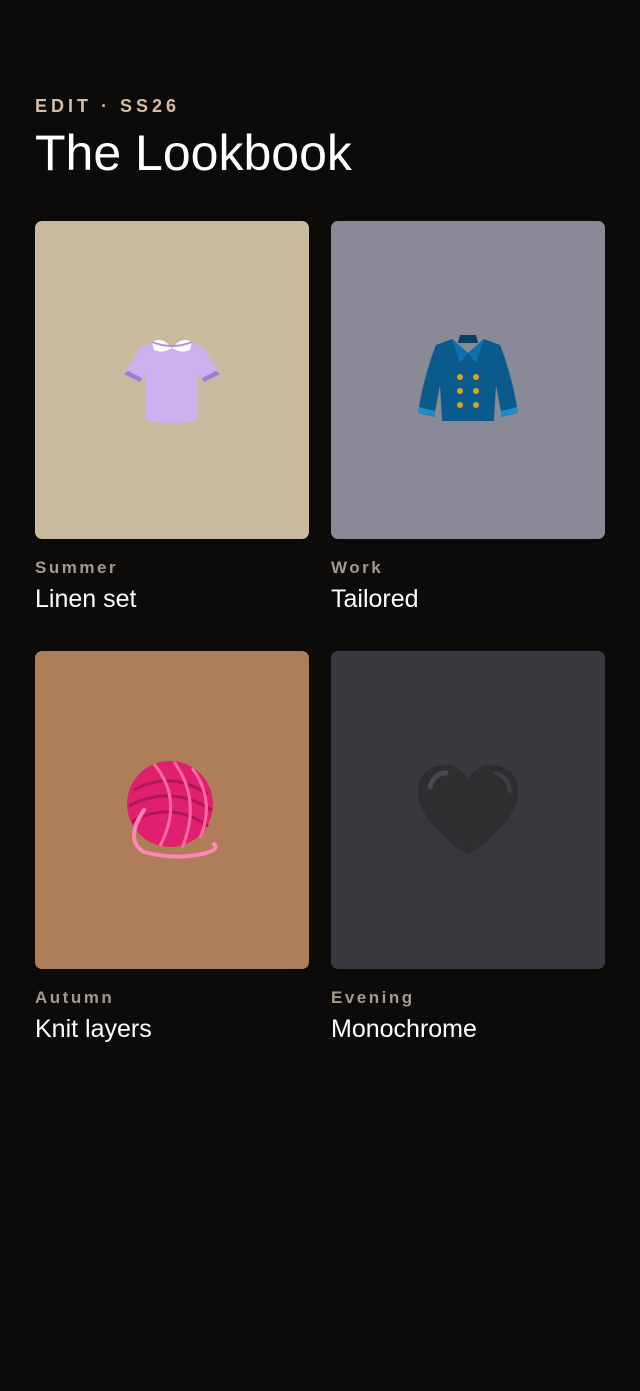 This screenshot has width=640, height=1391. Describe the element at coordinates (193, 153) in the screenshot. I see `page-title: The Lookbook` at that location.